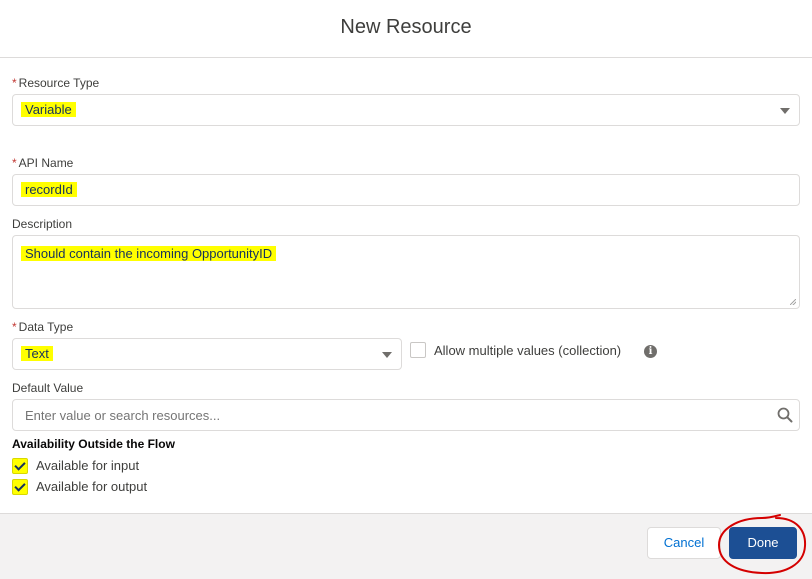 The width and height of the screenshot is (812, 579). What do you see at coordinates (684, 543) in the screenshot?
I see `cancel-button: Cancel` at bounding box center [684, 543].